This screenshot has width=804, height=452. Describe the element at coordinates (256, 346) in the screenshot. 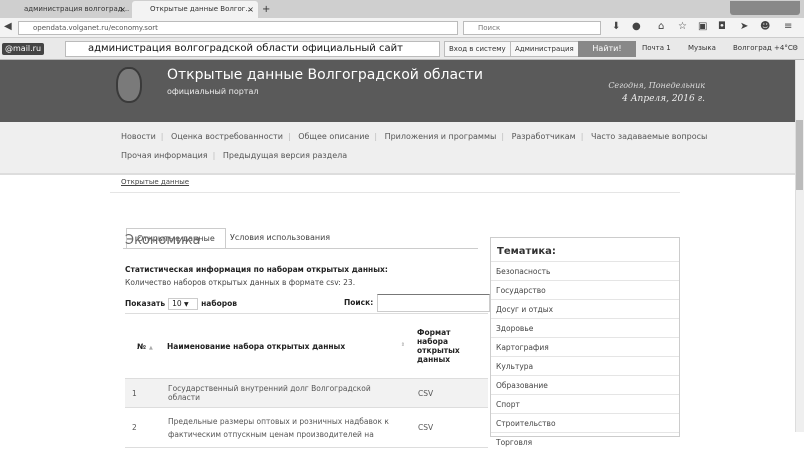

I see `header-label: Наименование набора открытых данных` at that location.